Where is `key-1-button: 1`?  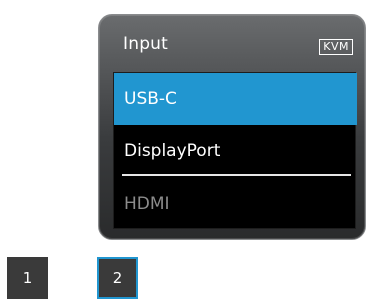 key-1-button: 1 is located at coordinates (27, 278).